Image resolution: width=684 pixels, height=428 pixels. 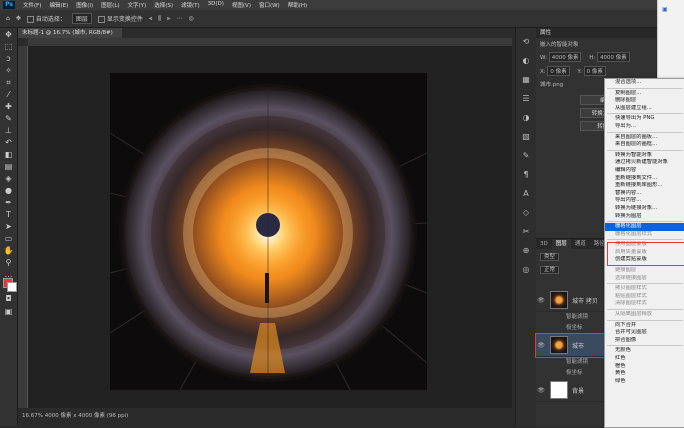 I want to click on layer-select-dropdown: 图层, so click(x=81, y=18).